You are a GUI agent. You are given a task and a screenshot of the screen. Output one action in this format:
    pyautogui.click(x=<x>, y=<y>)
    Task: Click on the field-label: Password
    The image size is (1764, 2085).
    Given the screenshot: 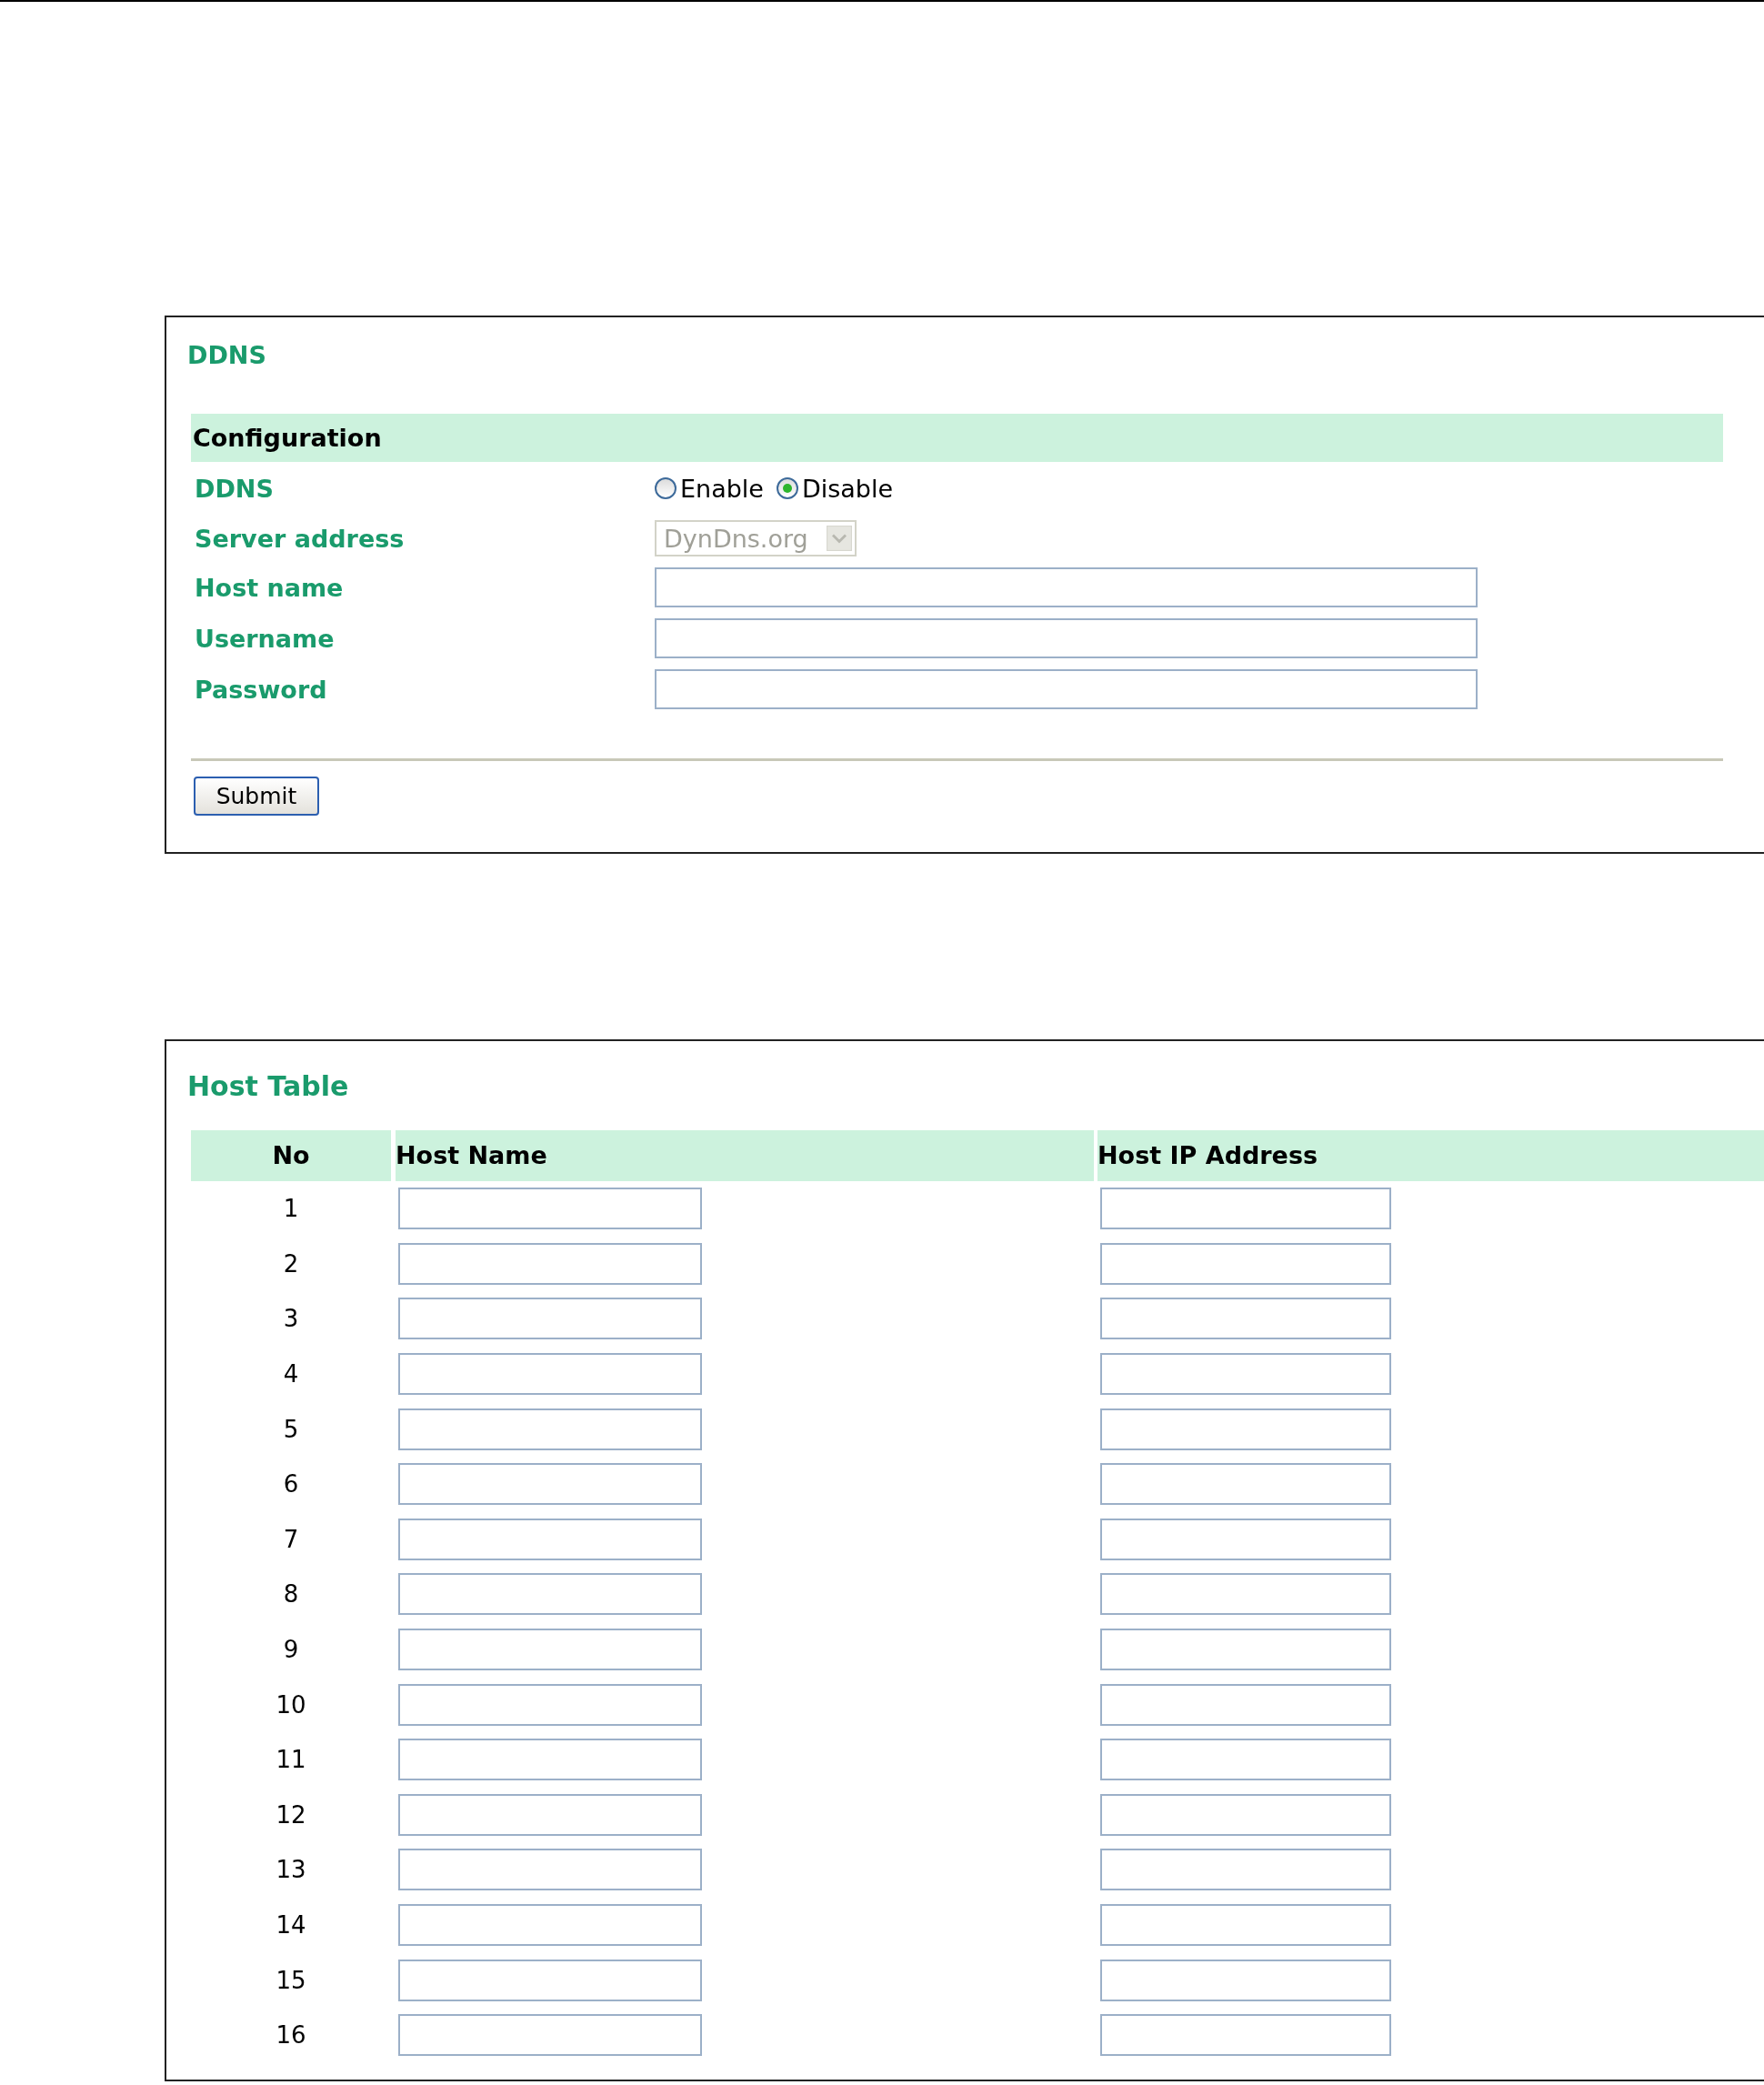 What is the action you would take?
    pyautogui.click(x=261, y=689)
    